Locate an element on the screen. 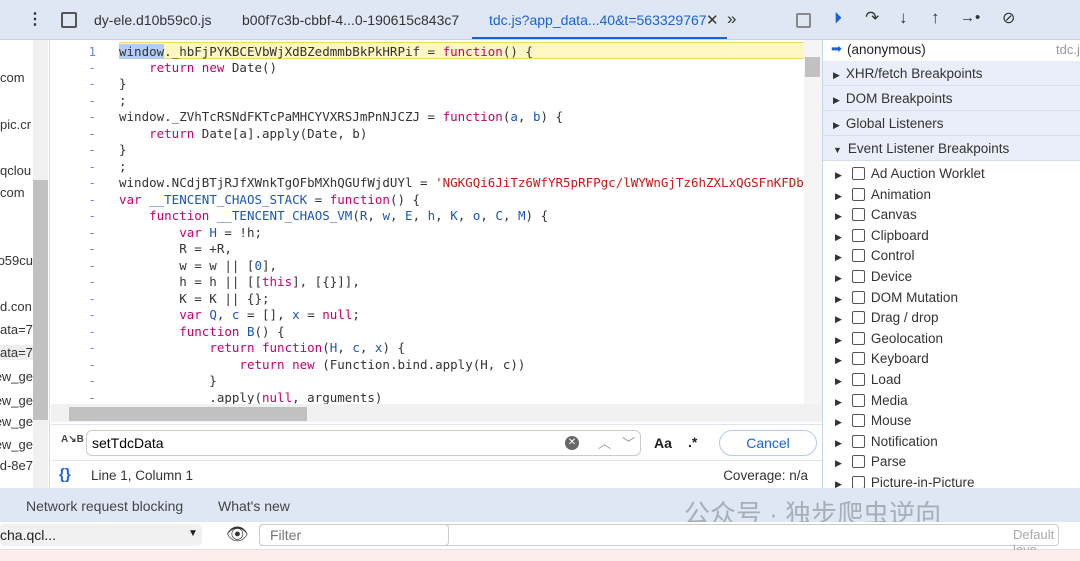  navigator-scrollbar is located at coordinates (40, 264).